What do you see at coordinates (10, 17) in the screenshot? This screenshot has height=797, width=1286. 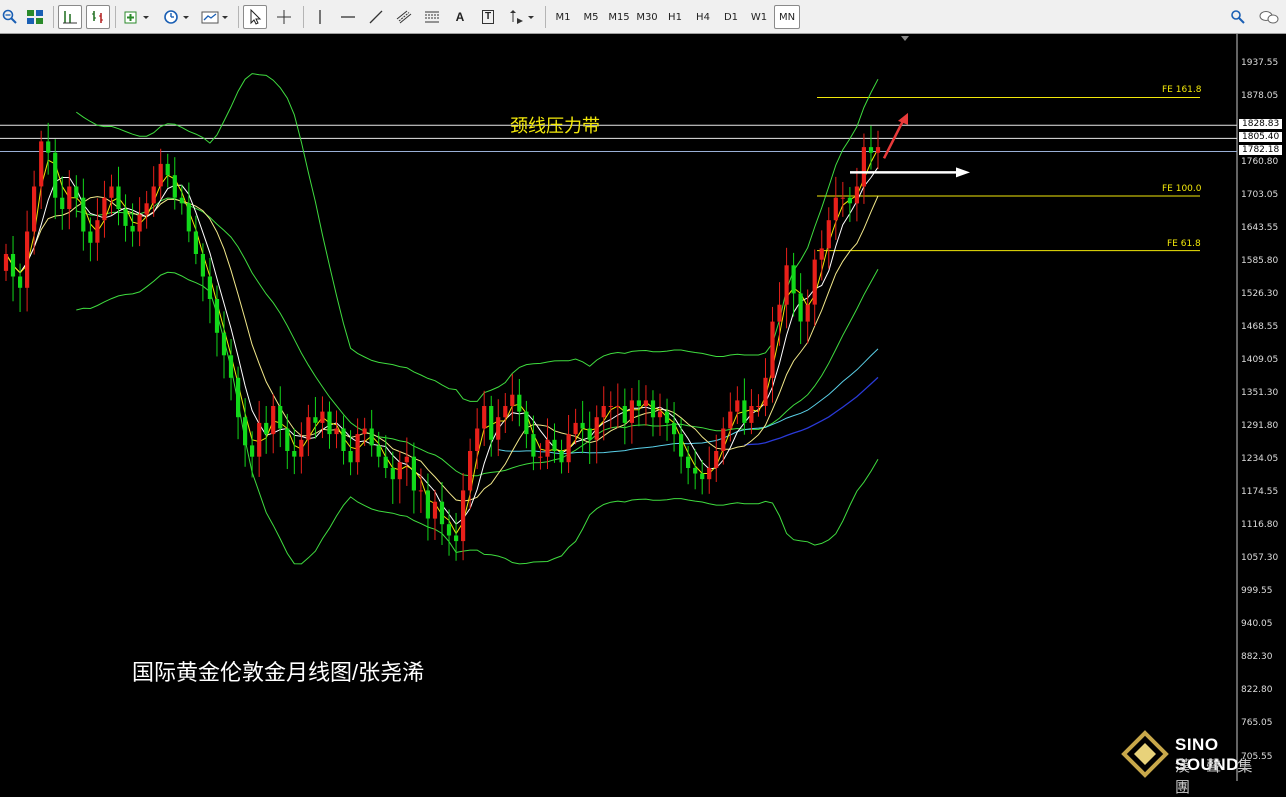 I see `zoom-out-icon` at bounding box center [10, 17].